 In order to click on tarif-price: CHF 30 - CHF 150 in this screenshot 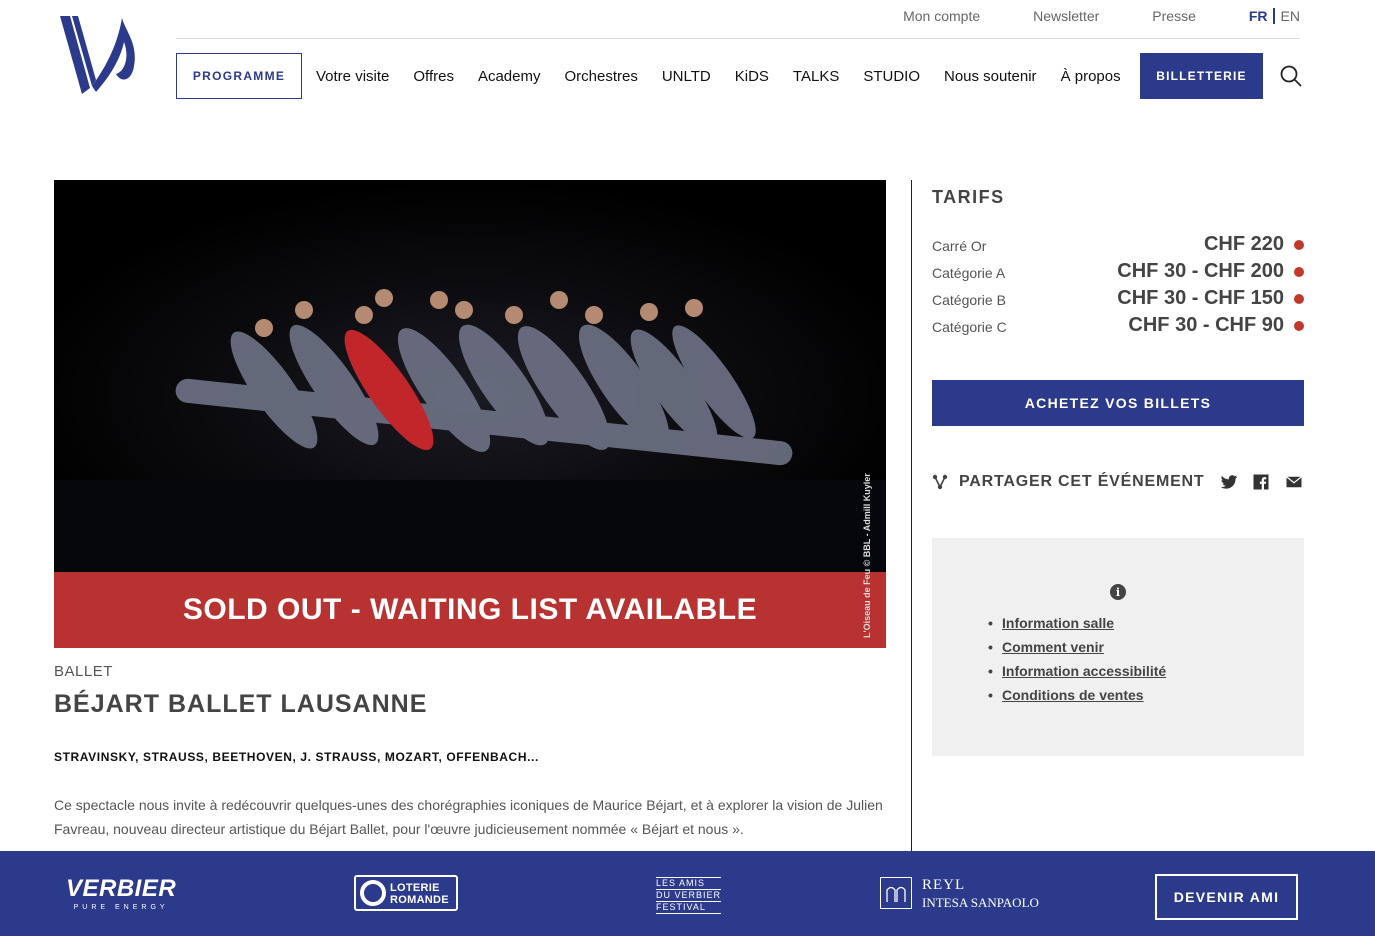, I will do `click(1200, 298)`.